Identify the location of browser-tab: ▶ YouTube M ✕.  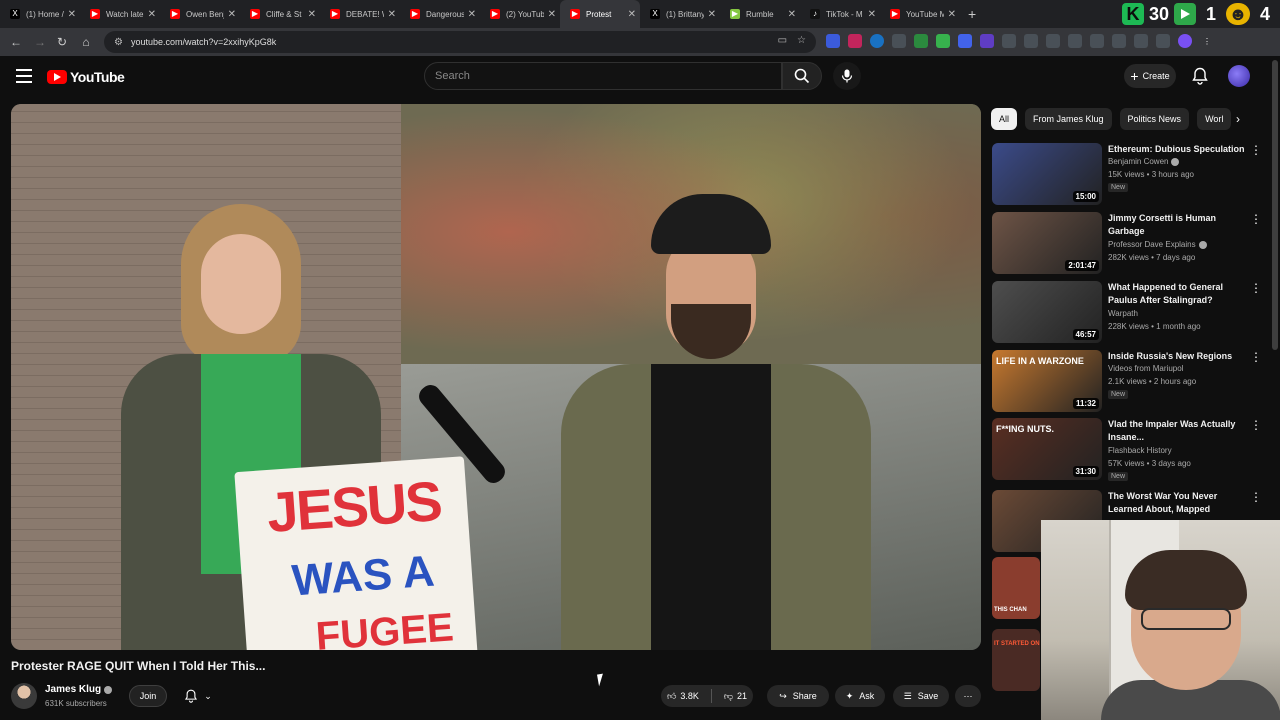
(920, 14).